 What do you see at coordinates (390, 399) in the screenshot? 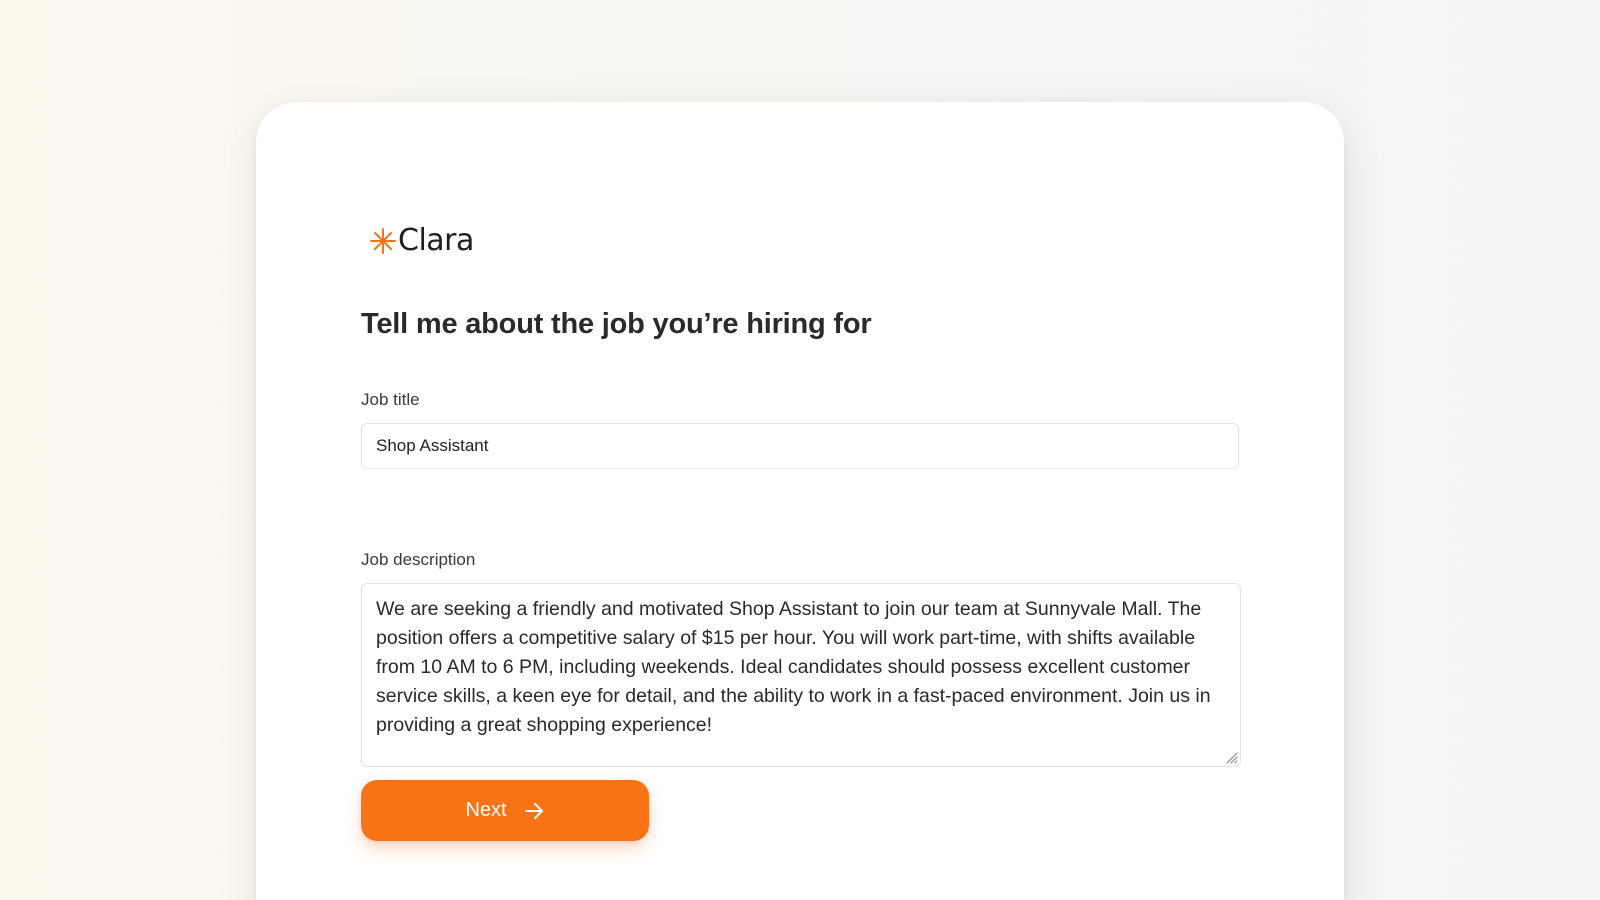
I see `job-title-label: Job title` at bounding box center [390, 399].